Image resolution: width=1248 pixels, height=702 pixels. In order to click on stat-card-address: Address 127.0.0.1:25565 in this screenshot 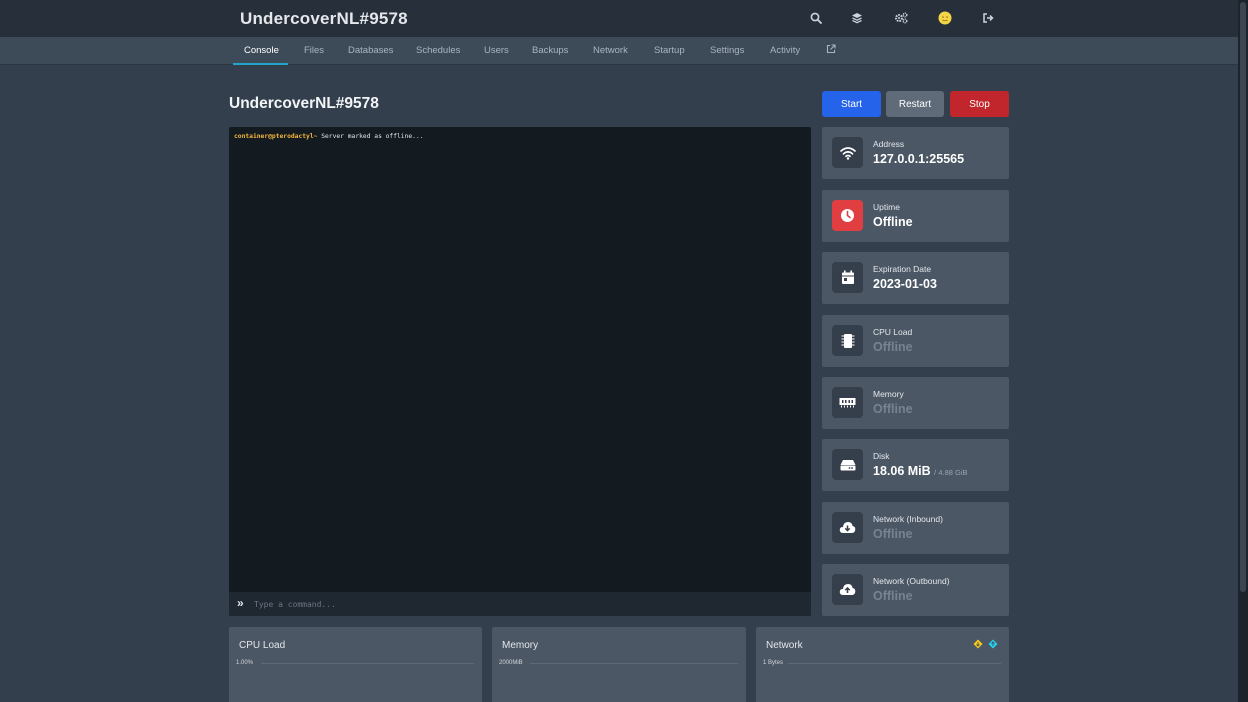, I will do `click(915, 153)`.